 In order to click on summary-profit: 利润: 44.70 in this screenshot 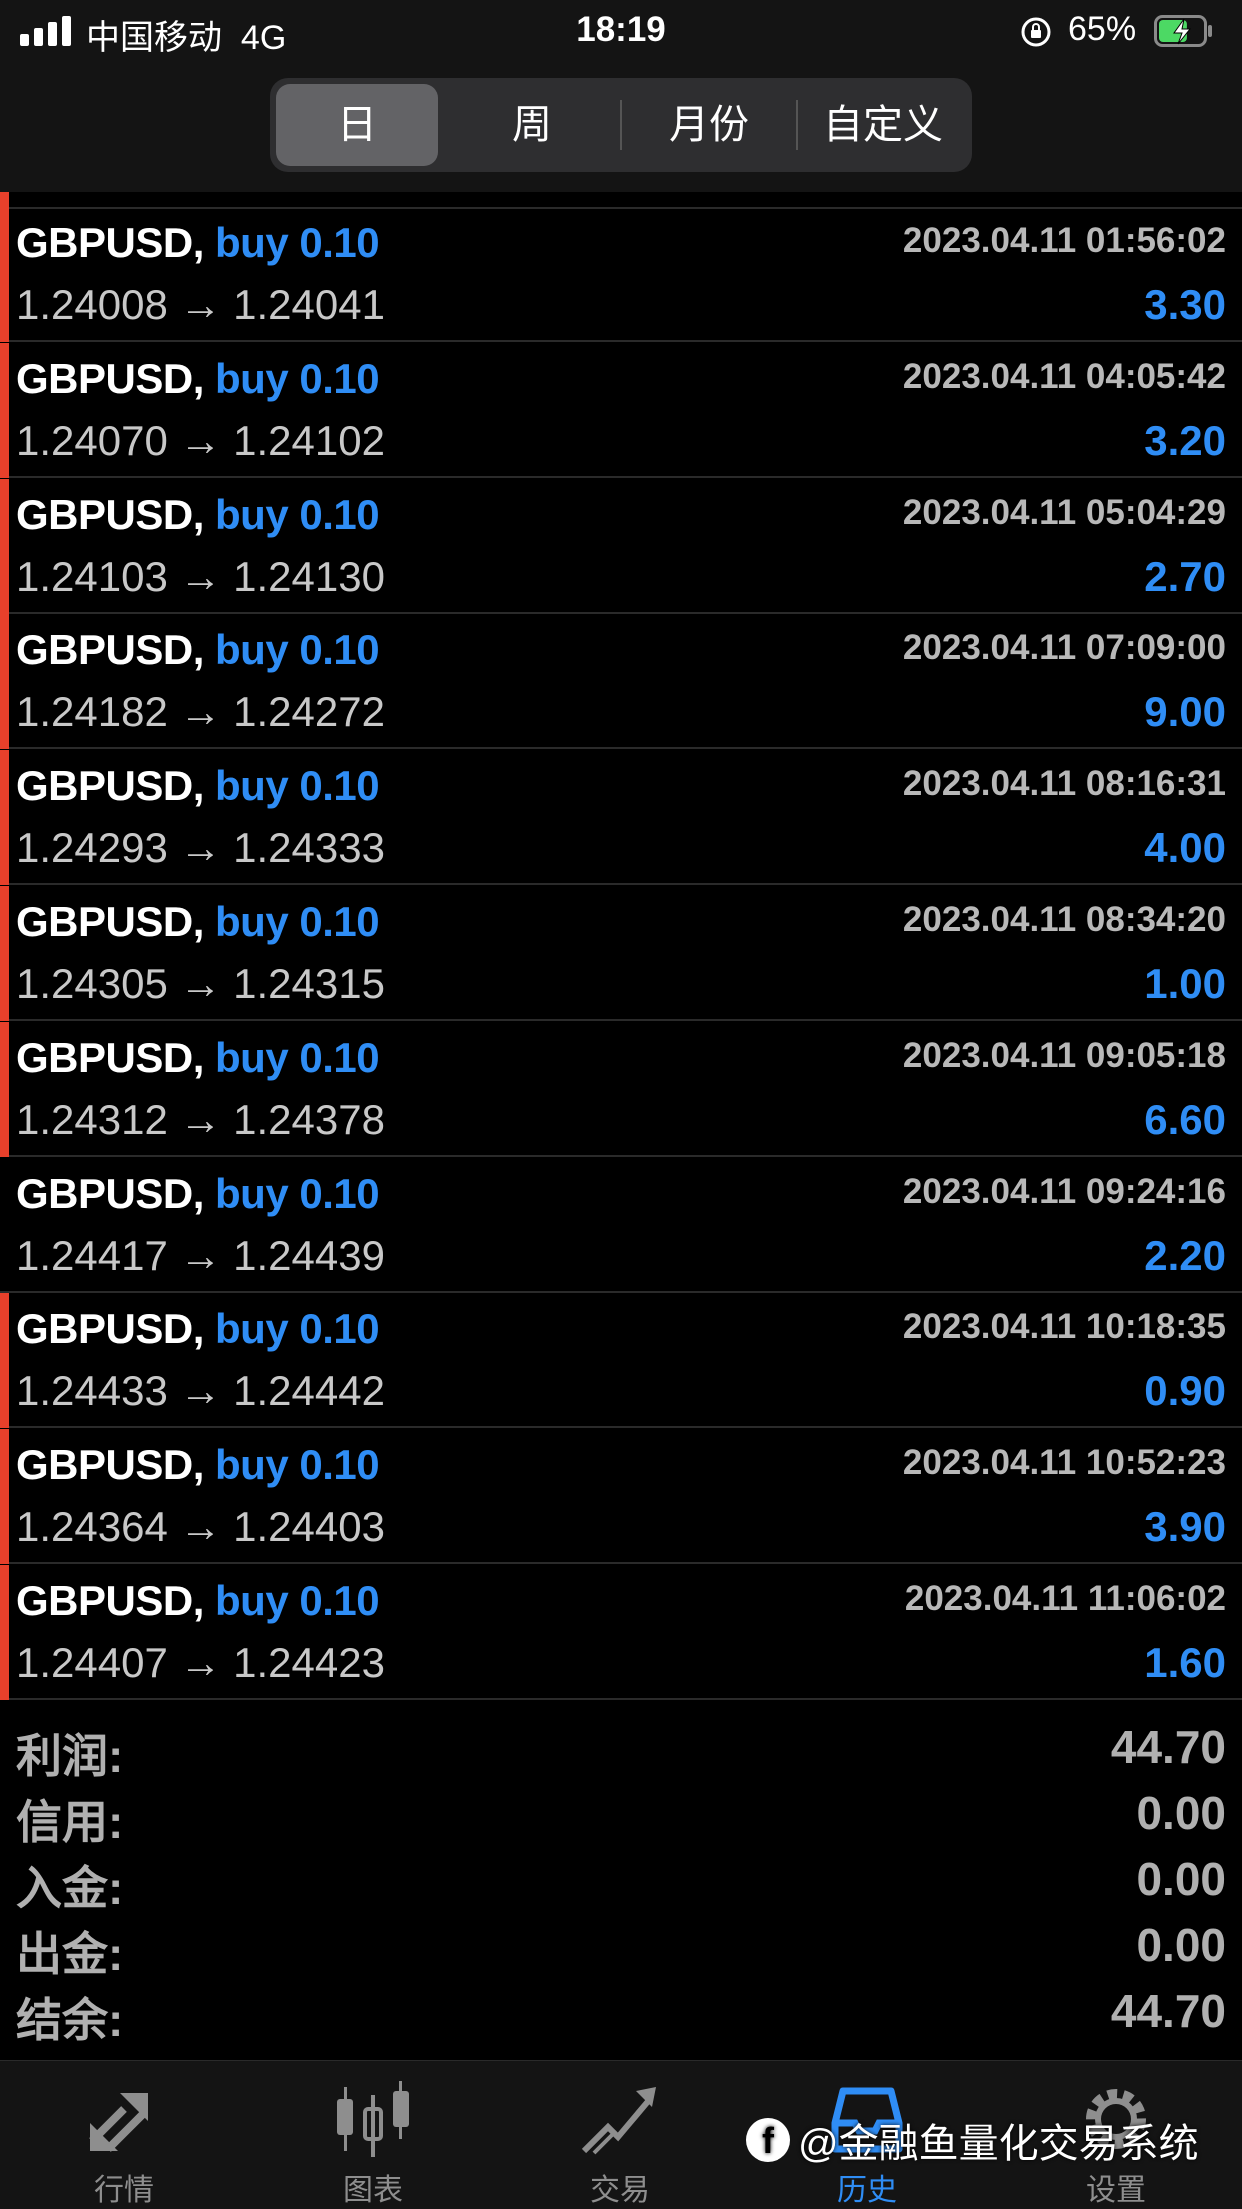, I will do `click(621, 1753)`.